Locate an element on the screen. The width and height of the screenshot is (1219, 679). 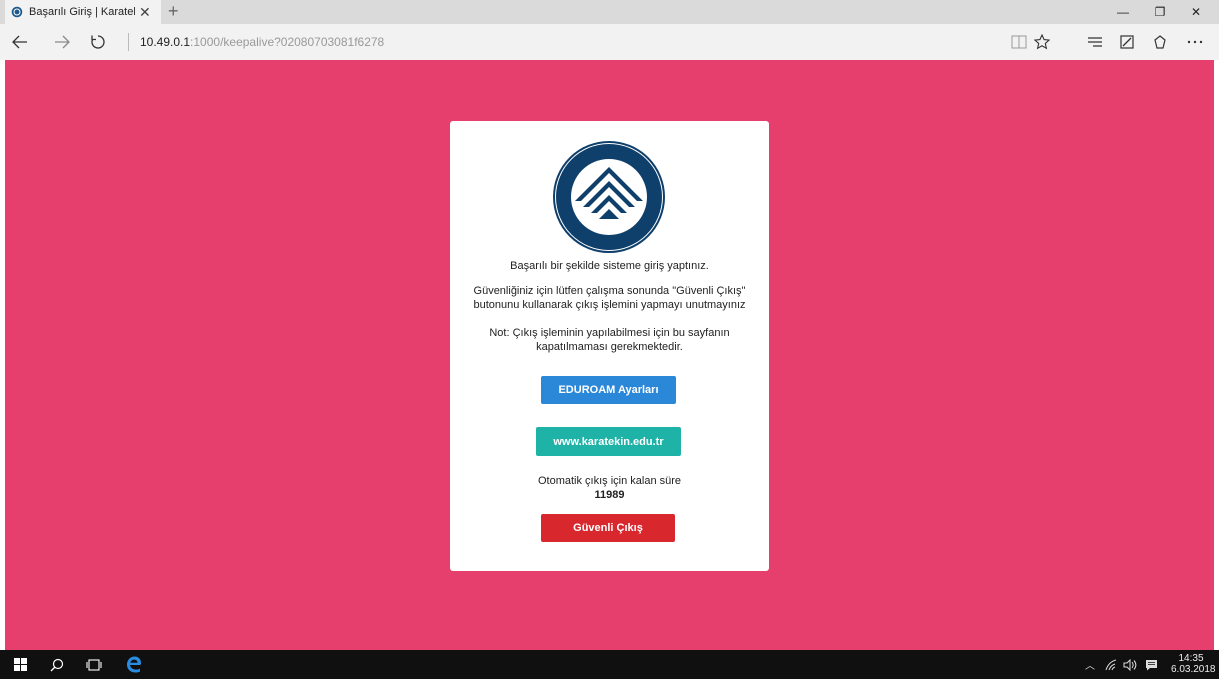
web-note-button is located at coordinates (1127, 42).